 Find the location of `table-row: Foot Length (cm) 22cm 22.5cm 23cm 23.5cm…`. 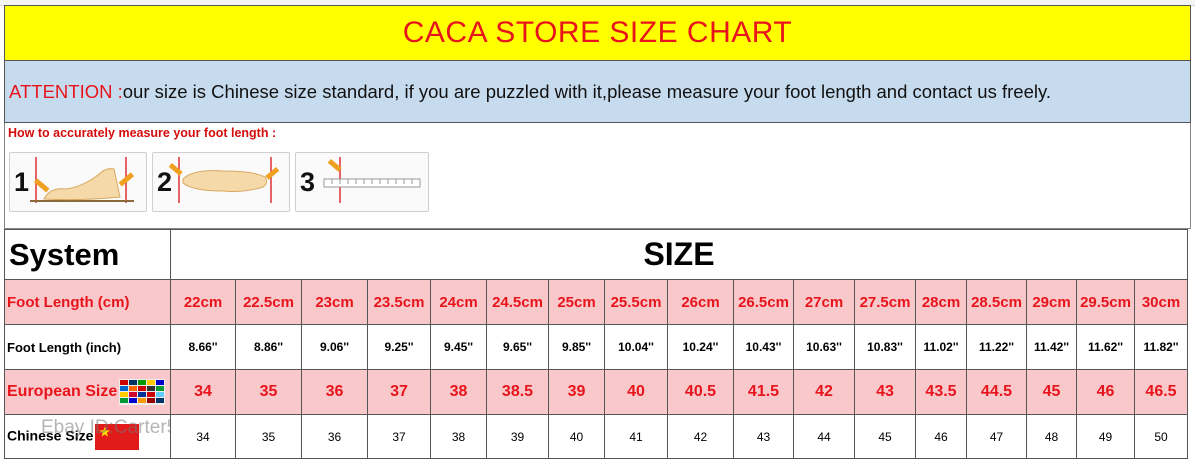

table-row: Foot Length (cm) 22cm 22.5cm 23cm 23.5cm… is located at coordinates (596, 302).